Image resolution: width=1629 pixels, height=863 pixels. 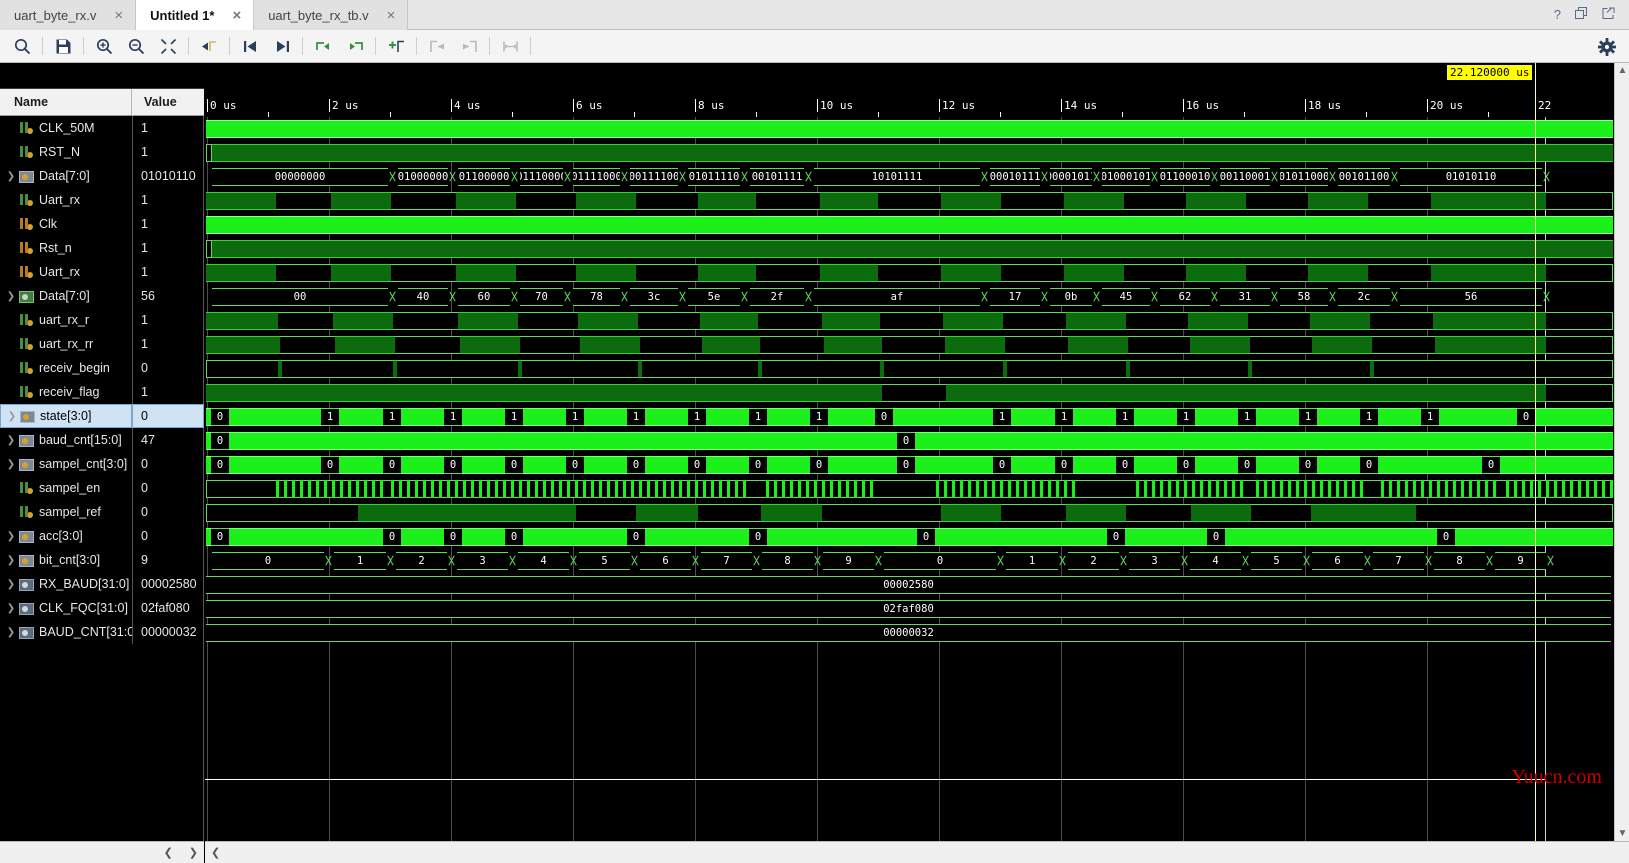 I want to click on signal-value-cell: 00000032, so click(x=168, y=632).